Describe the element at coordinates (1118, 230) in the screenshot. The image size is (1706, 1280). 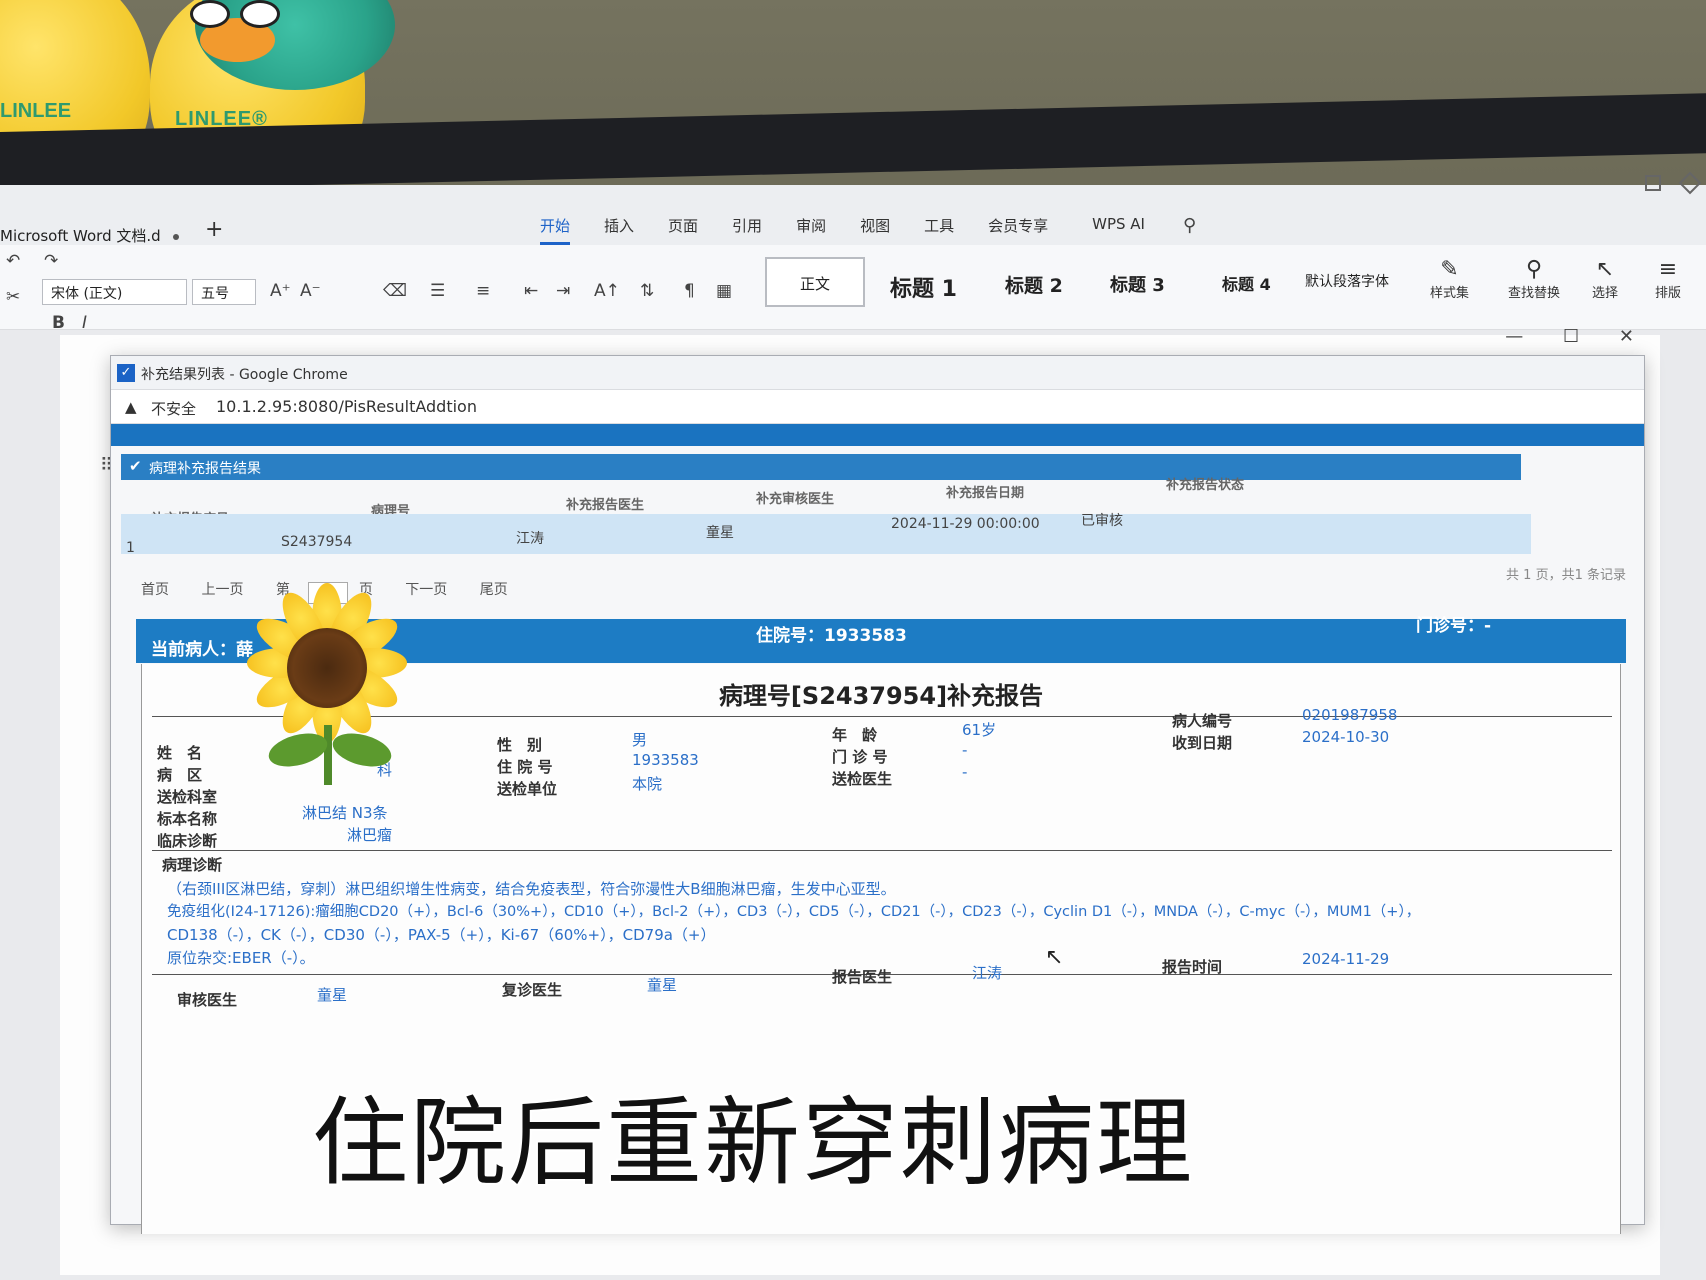
I see `wps-ai-button: WPS AI` at that location.